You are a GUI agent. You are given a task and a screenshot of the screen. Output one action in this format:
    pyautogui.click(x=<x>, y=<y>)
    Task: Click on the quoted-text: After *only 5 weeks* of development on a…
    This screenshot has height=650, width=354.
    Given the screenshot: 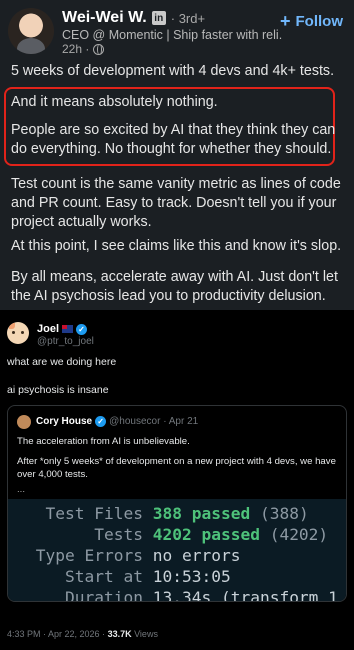 What is the action you would take?
    pyautogui.click(x=176, y=468)
    